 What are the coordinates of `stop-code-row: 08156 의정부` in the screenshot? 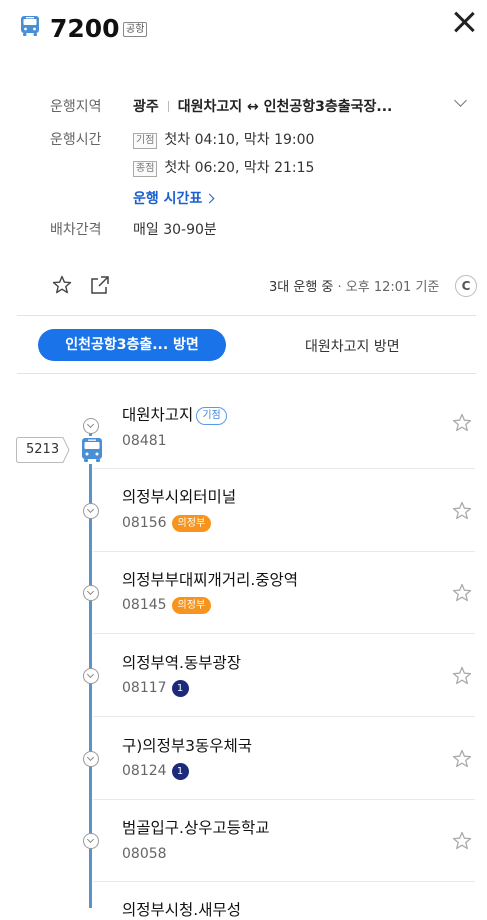 It's located at (167, 523).